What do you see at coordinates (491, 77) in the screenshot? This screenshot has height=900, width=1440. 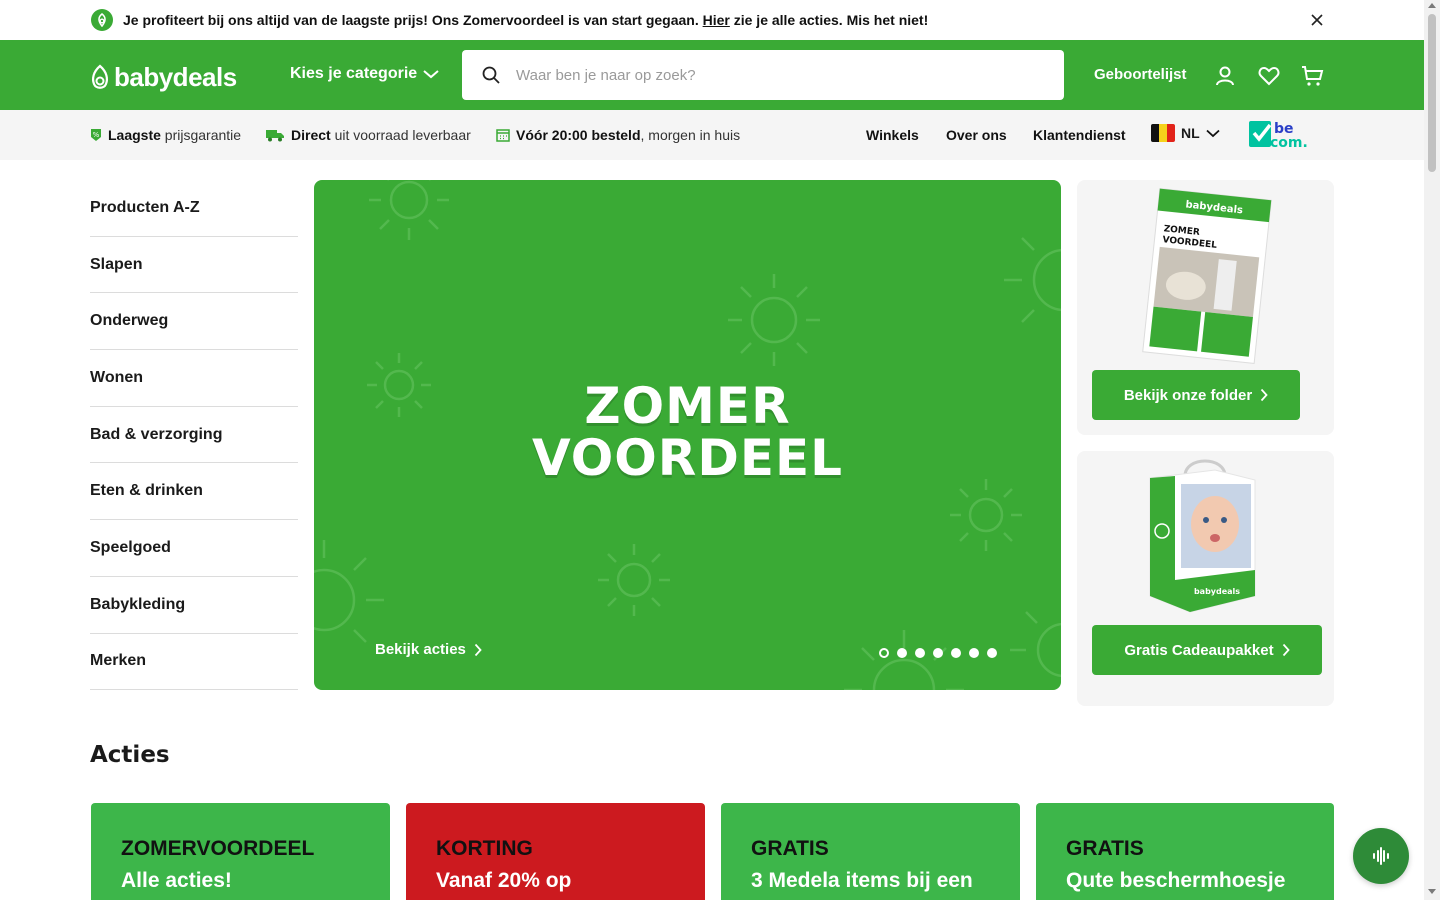 I see `search-icon` at bounding box center [491, 77].